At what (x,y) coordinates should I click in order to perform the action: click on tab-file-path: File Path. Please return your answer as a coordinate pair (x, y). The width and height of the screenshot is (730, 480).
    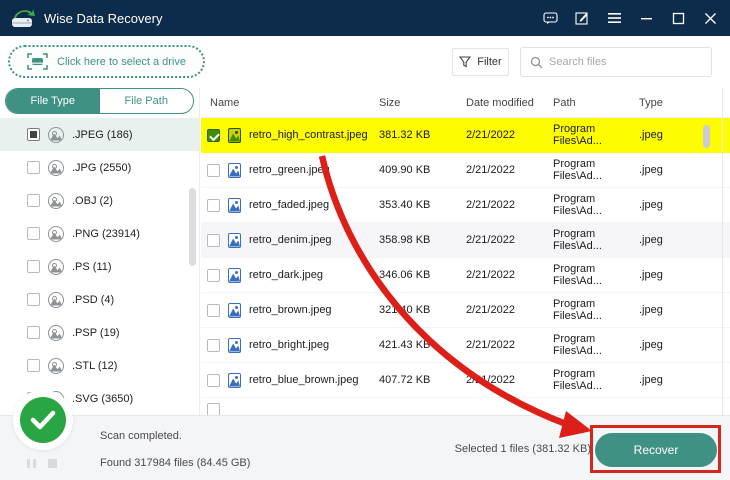
    Looking at the image, I should click on (147, 101).